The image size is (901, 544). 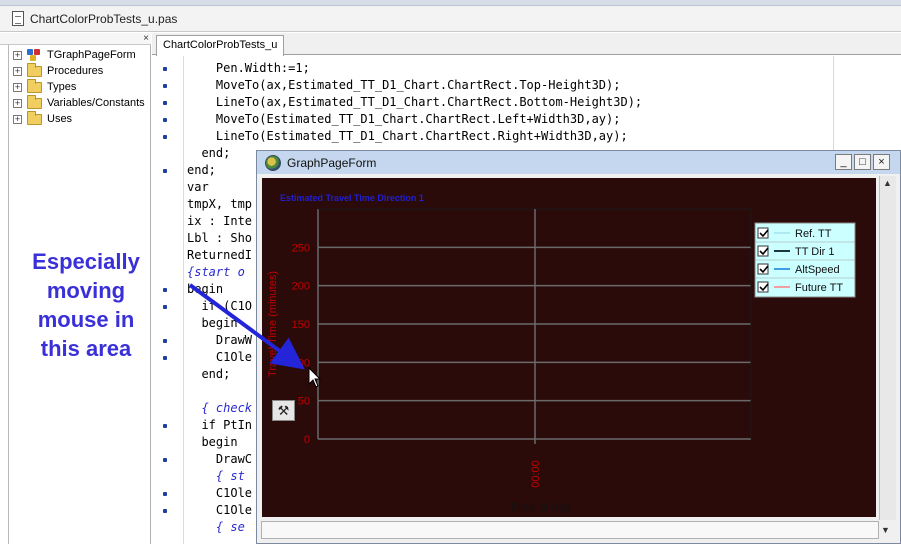 I want to click on code-line: { check, so click(x=220, y=408).